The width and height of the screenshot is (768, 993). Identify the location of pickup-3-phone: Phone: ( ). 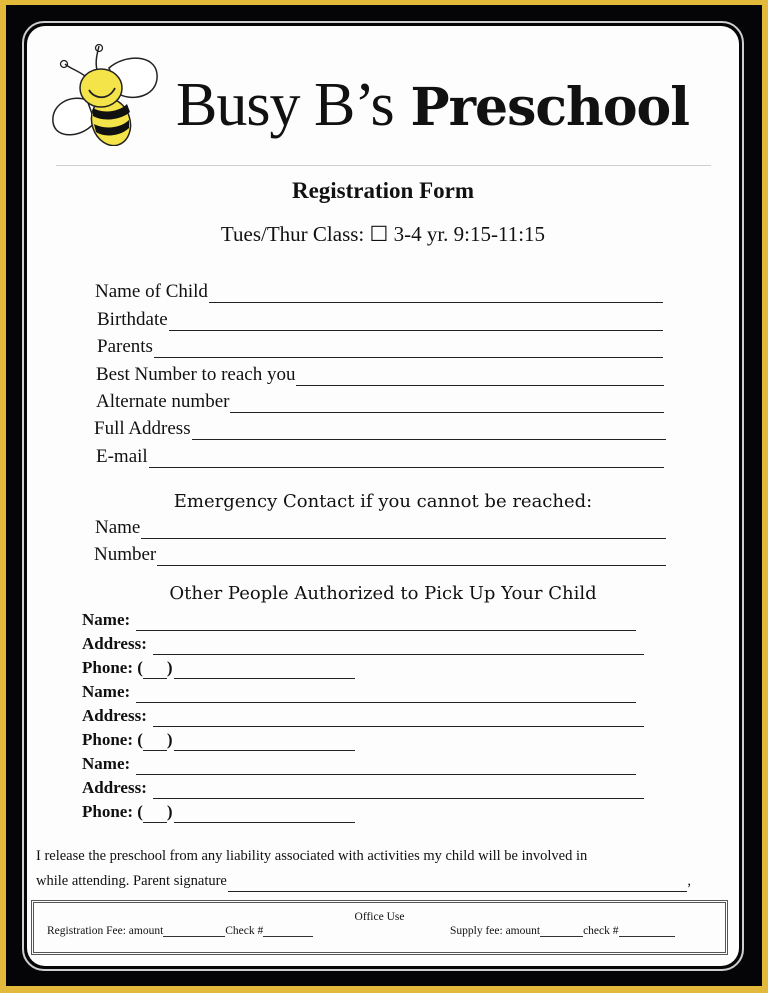
(218, 812).